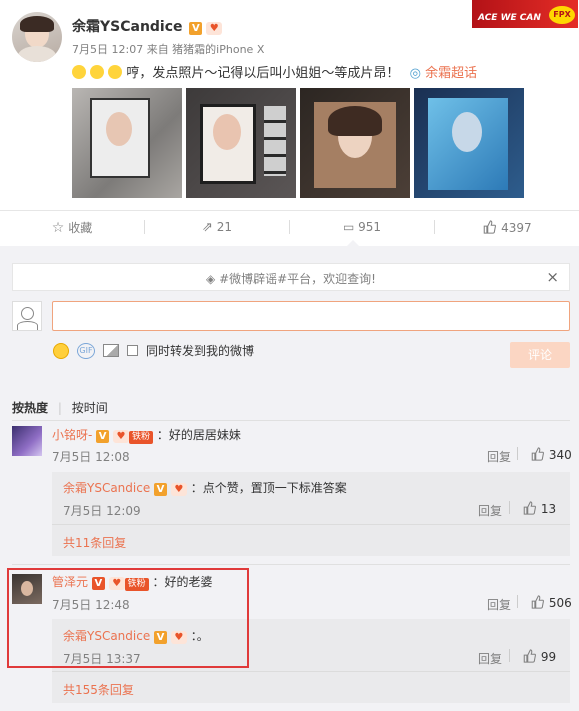 Image resolution: width=579 pixels, height=711 pixels. I want to click on comment-like-button: 340, so click(551, 454).